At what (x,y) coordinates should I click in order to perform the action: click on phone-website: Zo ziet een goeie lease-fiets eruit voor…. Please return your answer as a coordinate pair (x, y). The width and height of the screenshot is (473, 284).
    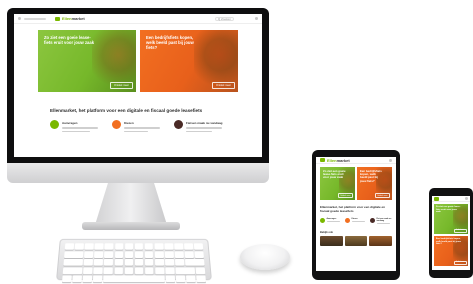
    Looking at the image, I should click on (451, 233).